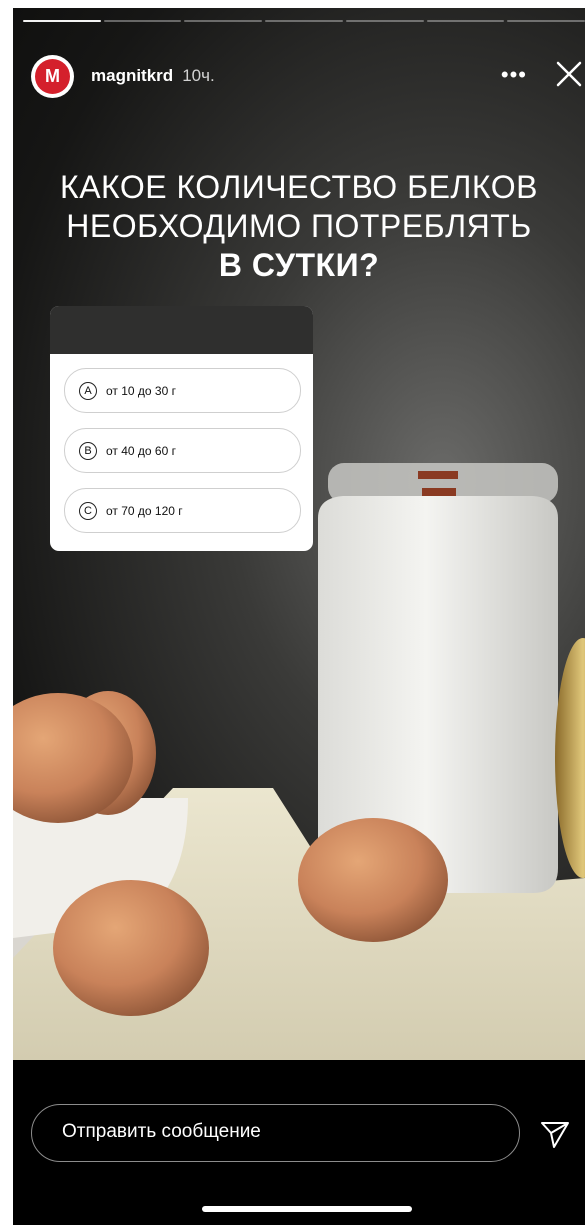 The image size is (585, 1225). I want to click on quiz-option-c: C от 70 до 120 г, so click(182, 510).